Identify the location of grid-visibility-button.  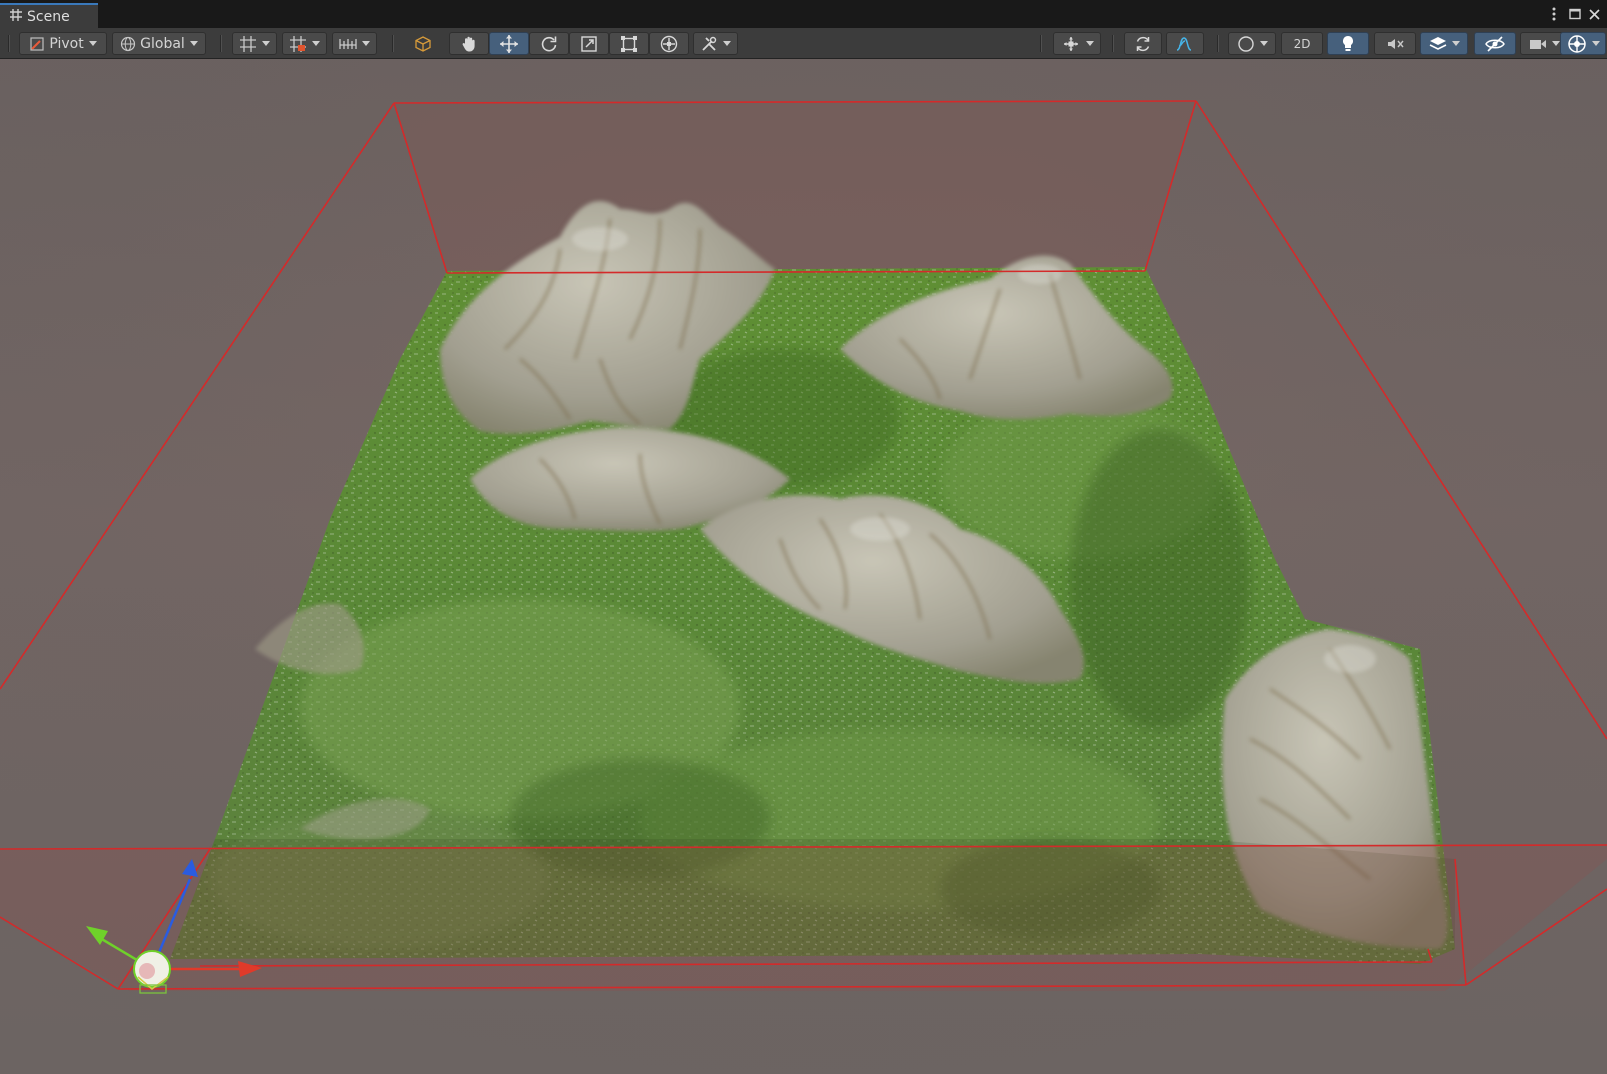
(304, 43).